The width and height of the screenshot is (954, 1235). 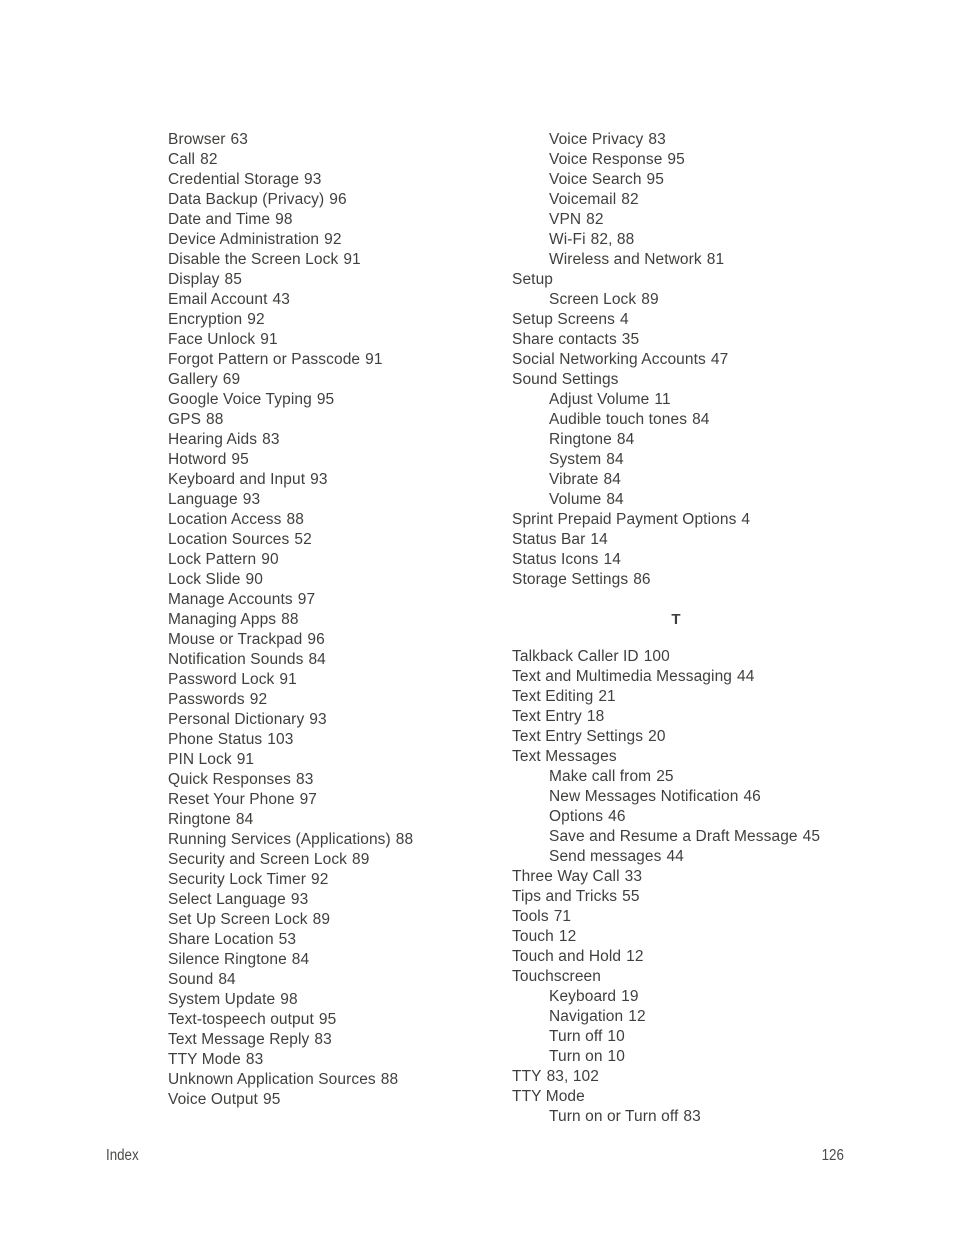 I want to click on index-entry: Voicemail 82, so click(x=712, y=200).